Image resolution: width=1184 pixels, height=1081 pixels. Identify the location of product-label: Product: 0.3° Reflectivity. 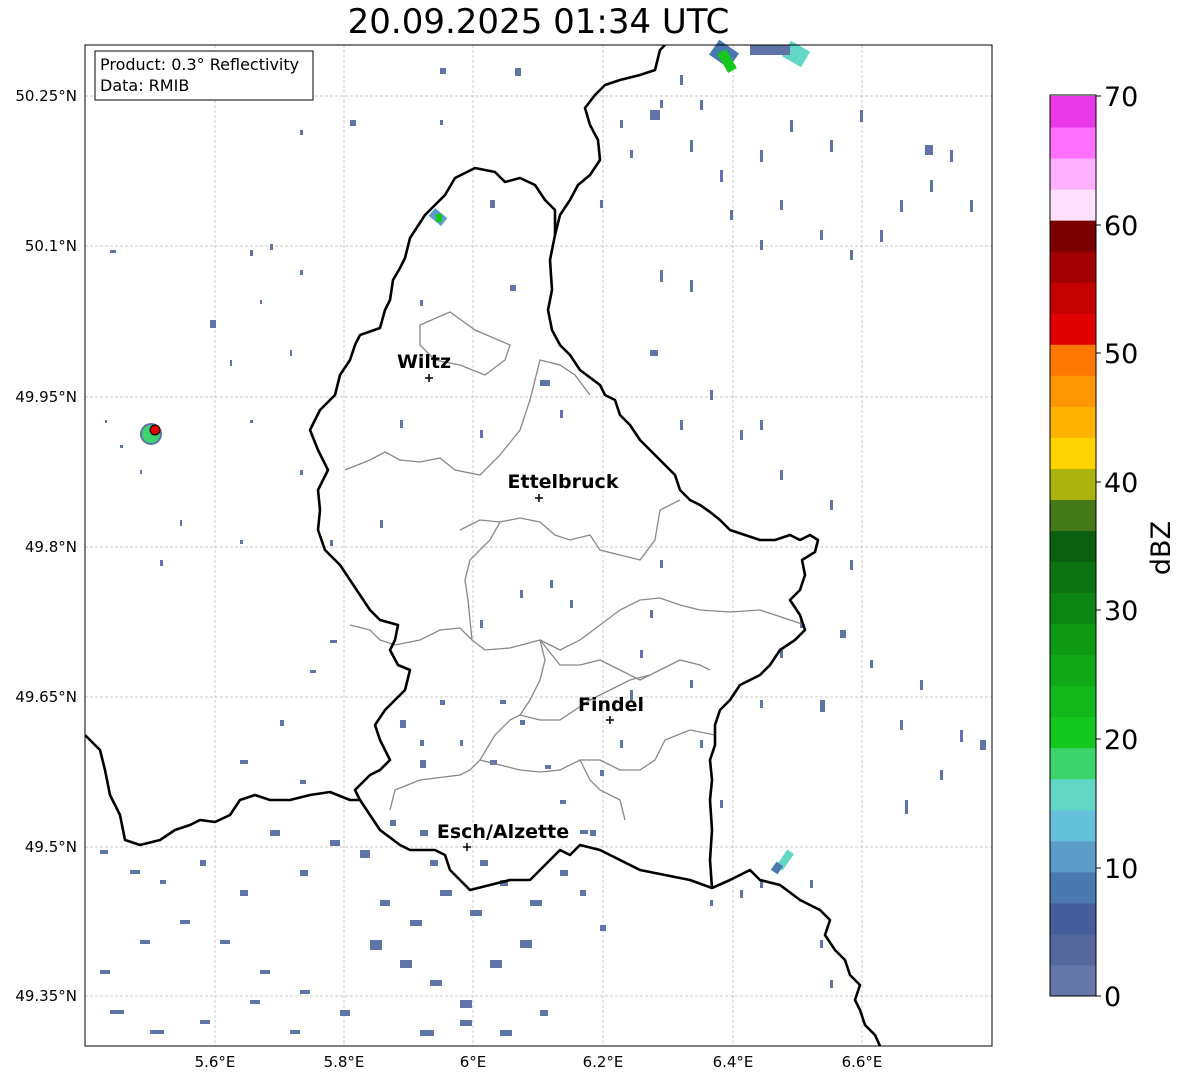
(199, 64).